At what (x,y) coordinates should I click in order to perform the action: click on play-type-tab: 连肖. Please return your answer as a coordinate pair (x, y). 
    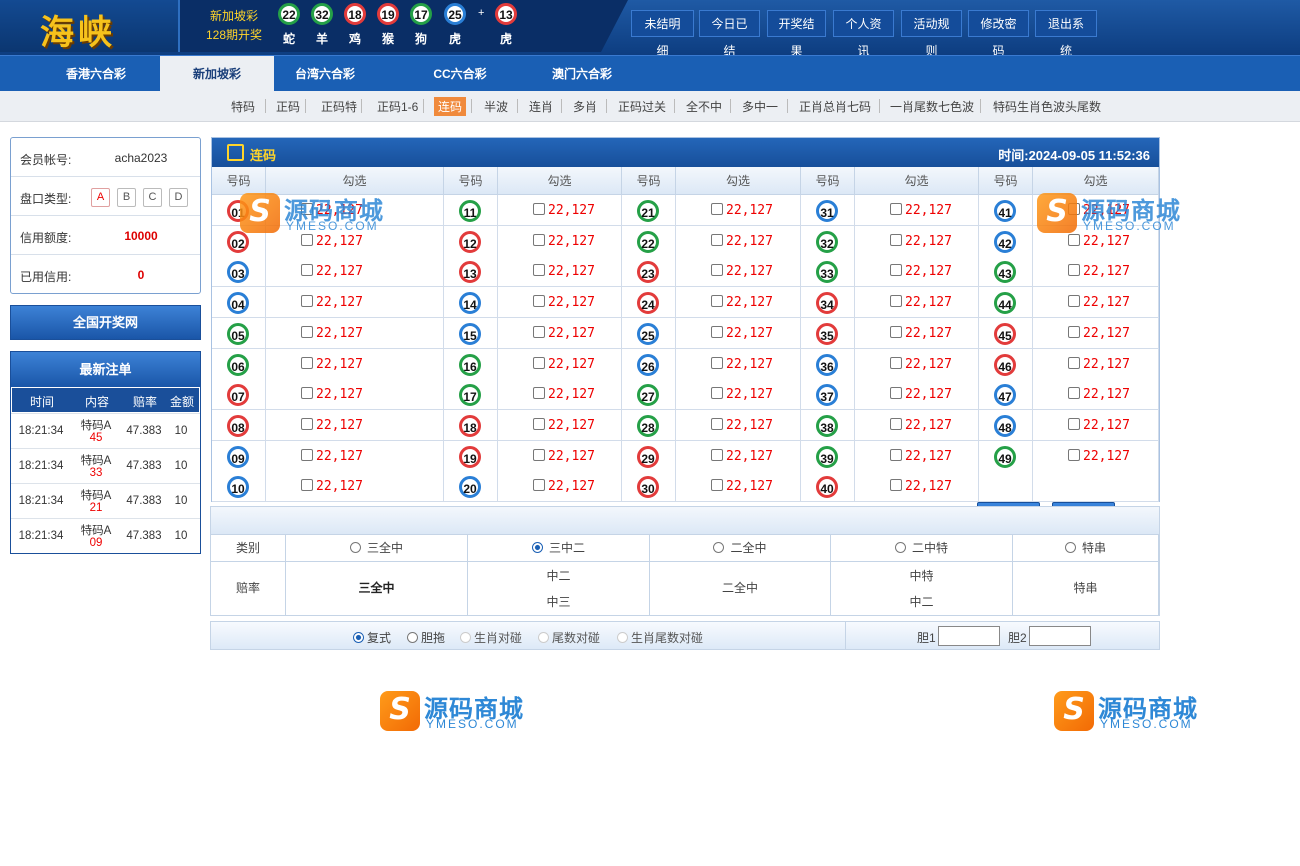
    Looking at the image, I should click on (541, 106).